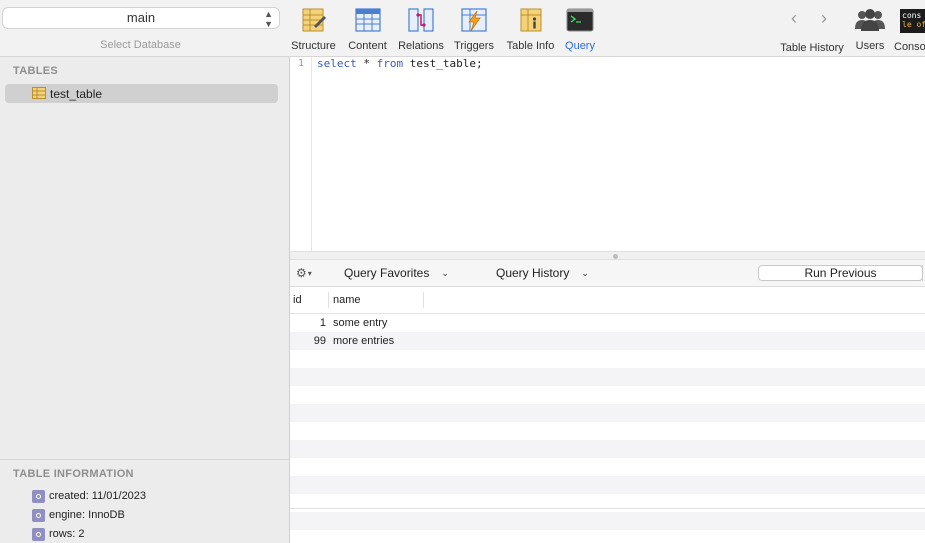 The height and width of the screenshot is (543, 925). I want to click on triggers-icon, so click(474, 20).